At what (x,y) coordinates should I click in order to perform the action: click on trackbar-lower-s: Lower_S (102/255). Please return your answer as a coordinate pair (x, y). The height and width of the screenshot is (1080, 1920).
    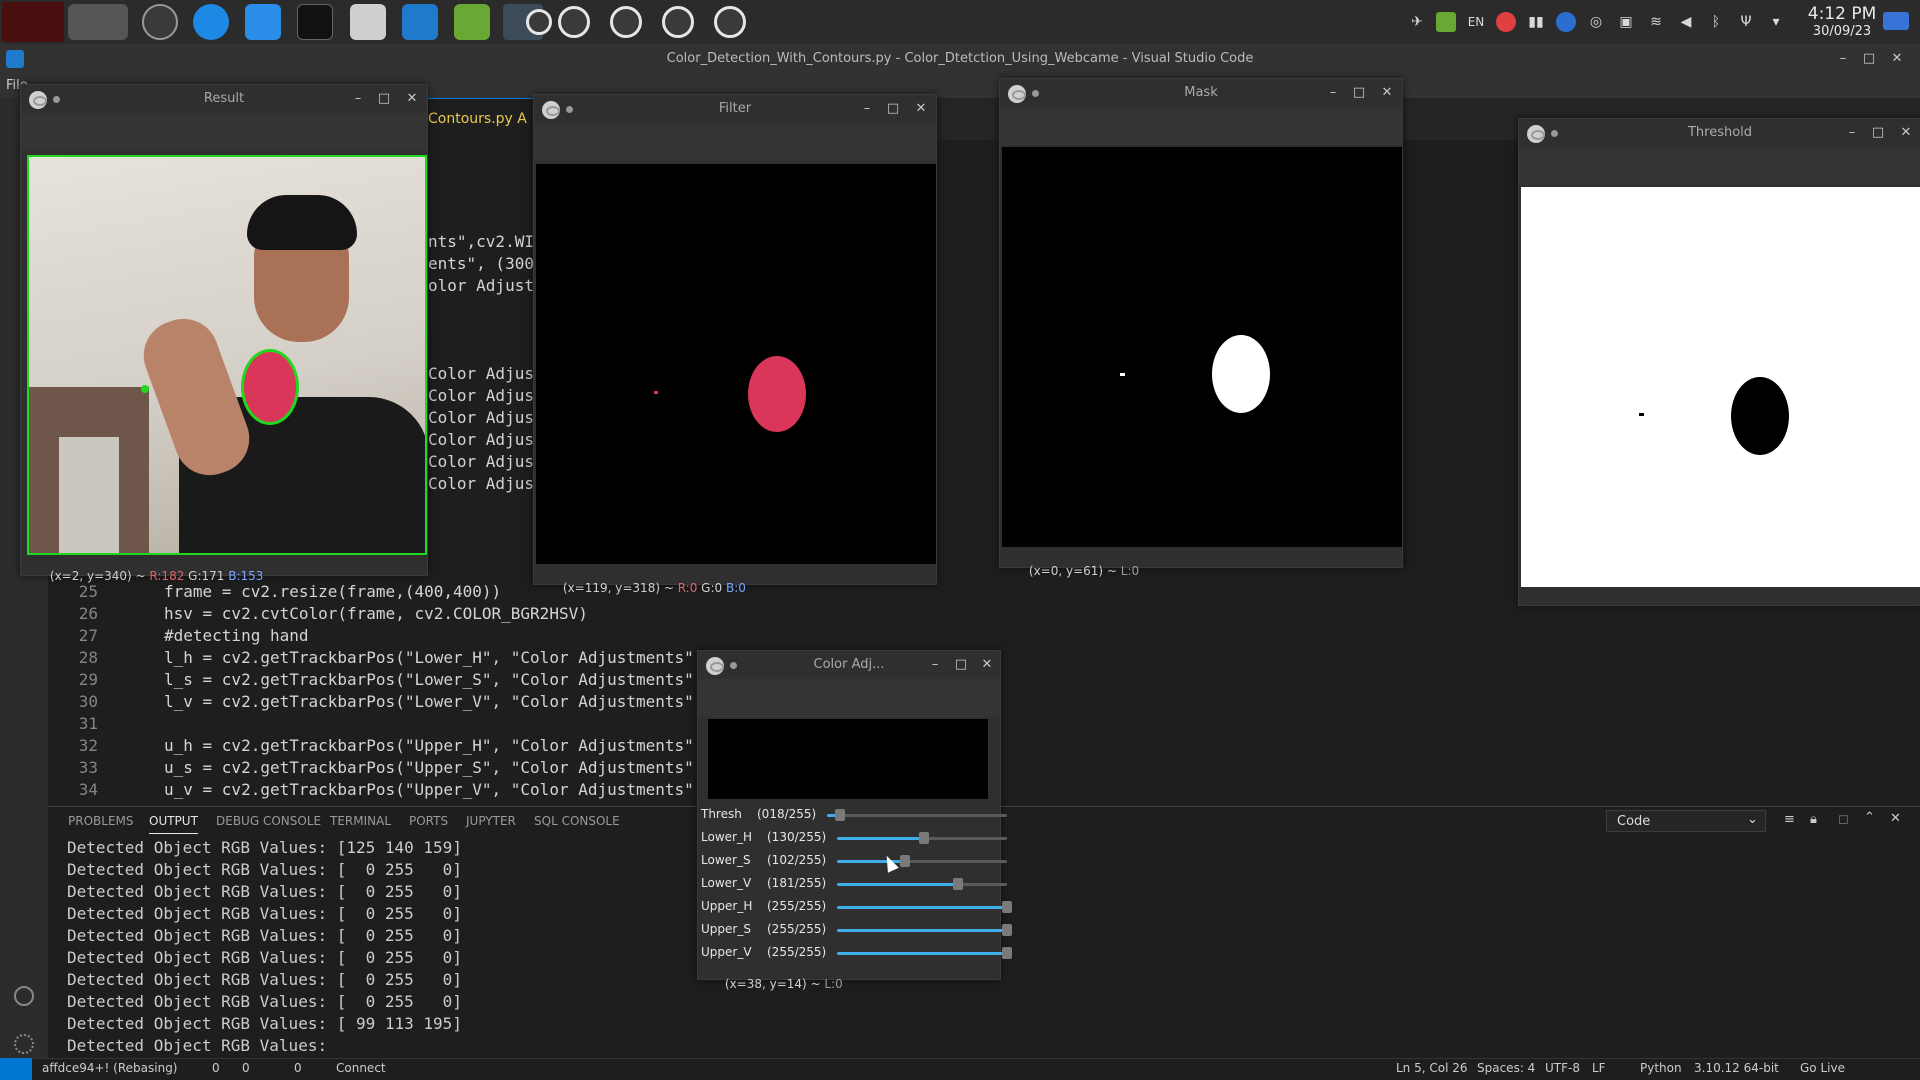
    Looking at the image, I should click on (854, 861).